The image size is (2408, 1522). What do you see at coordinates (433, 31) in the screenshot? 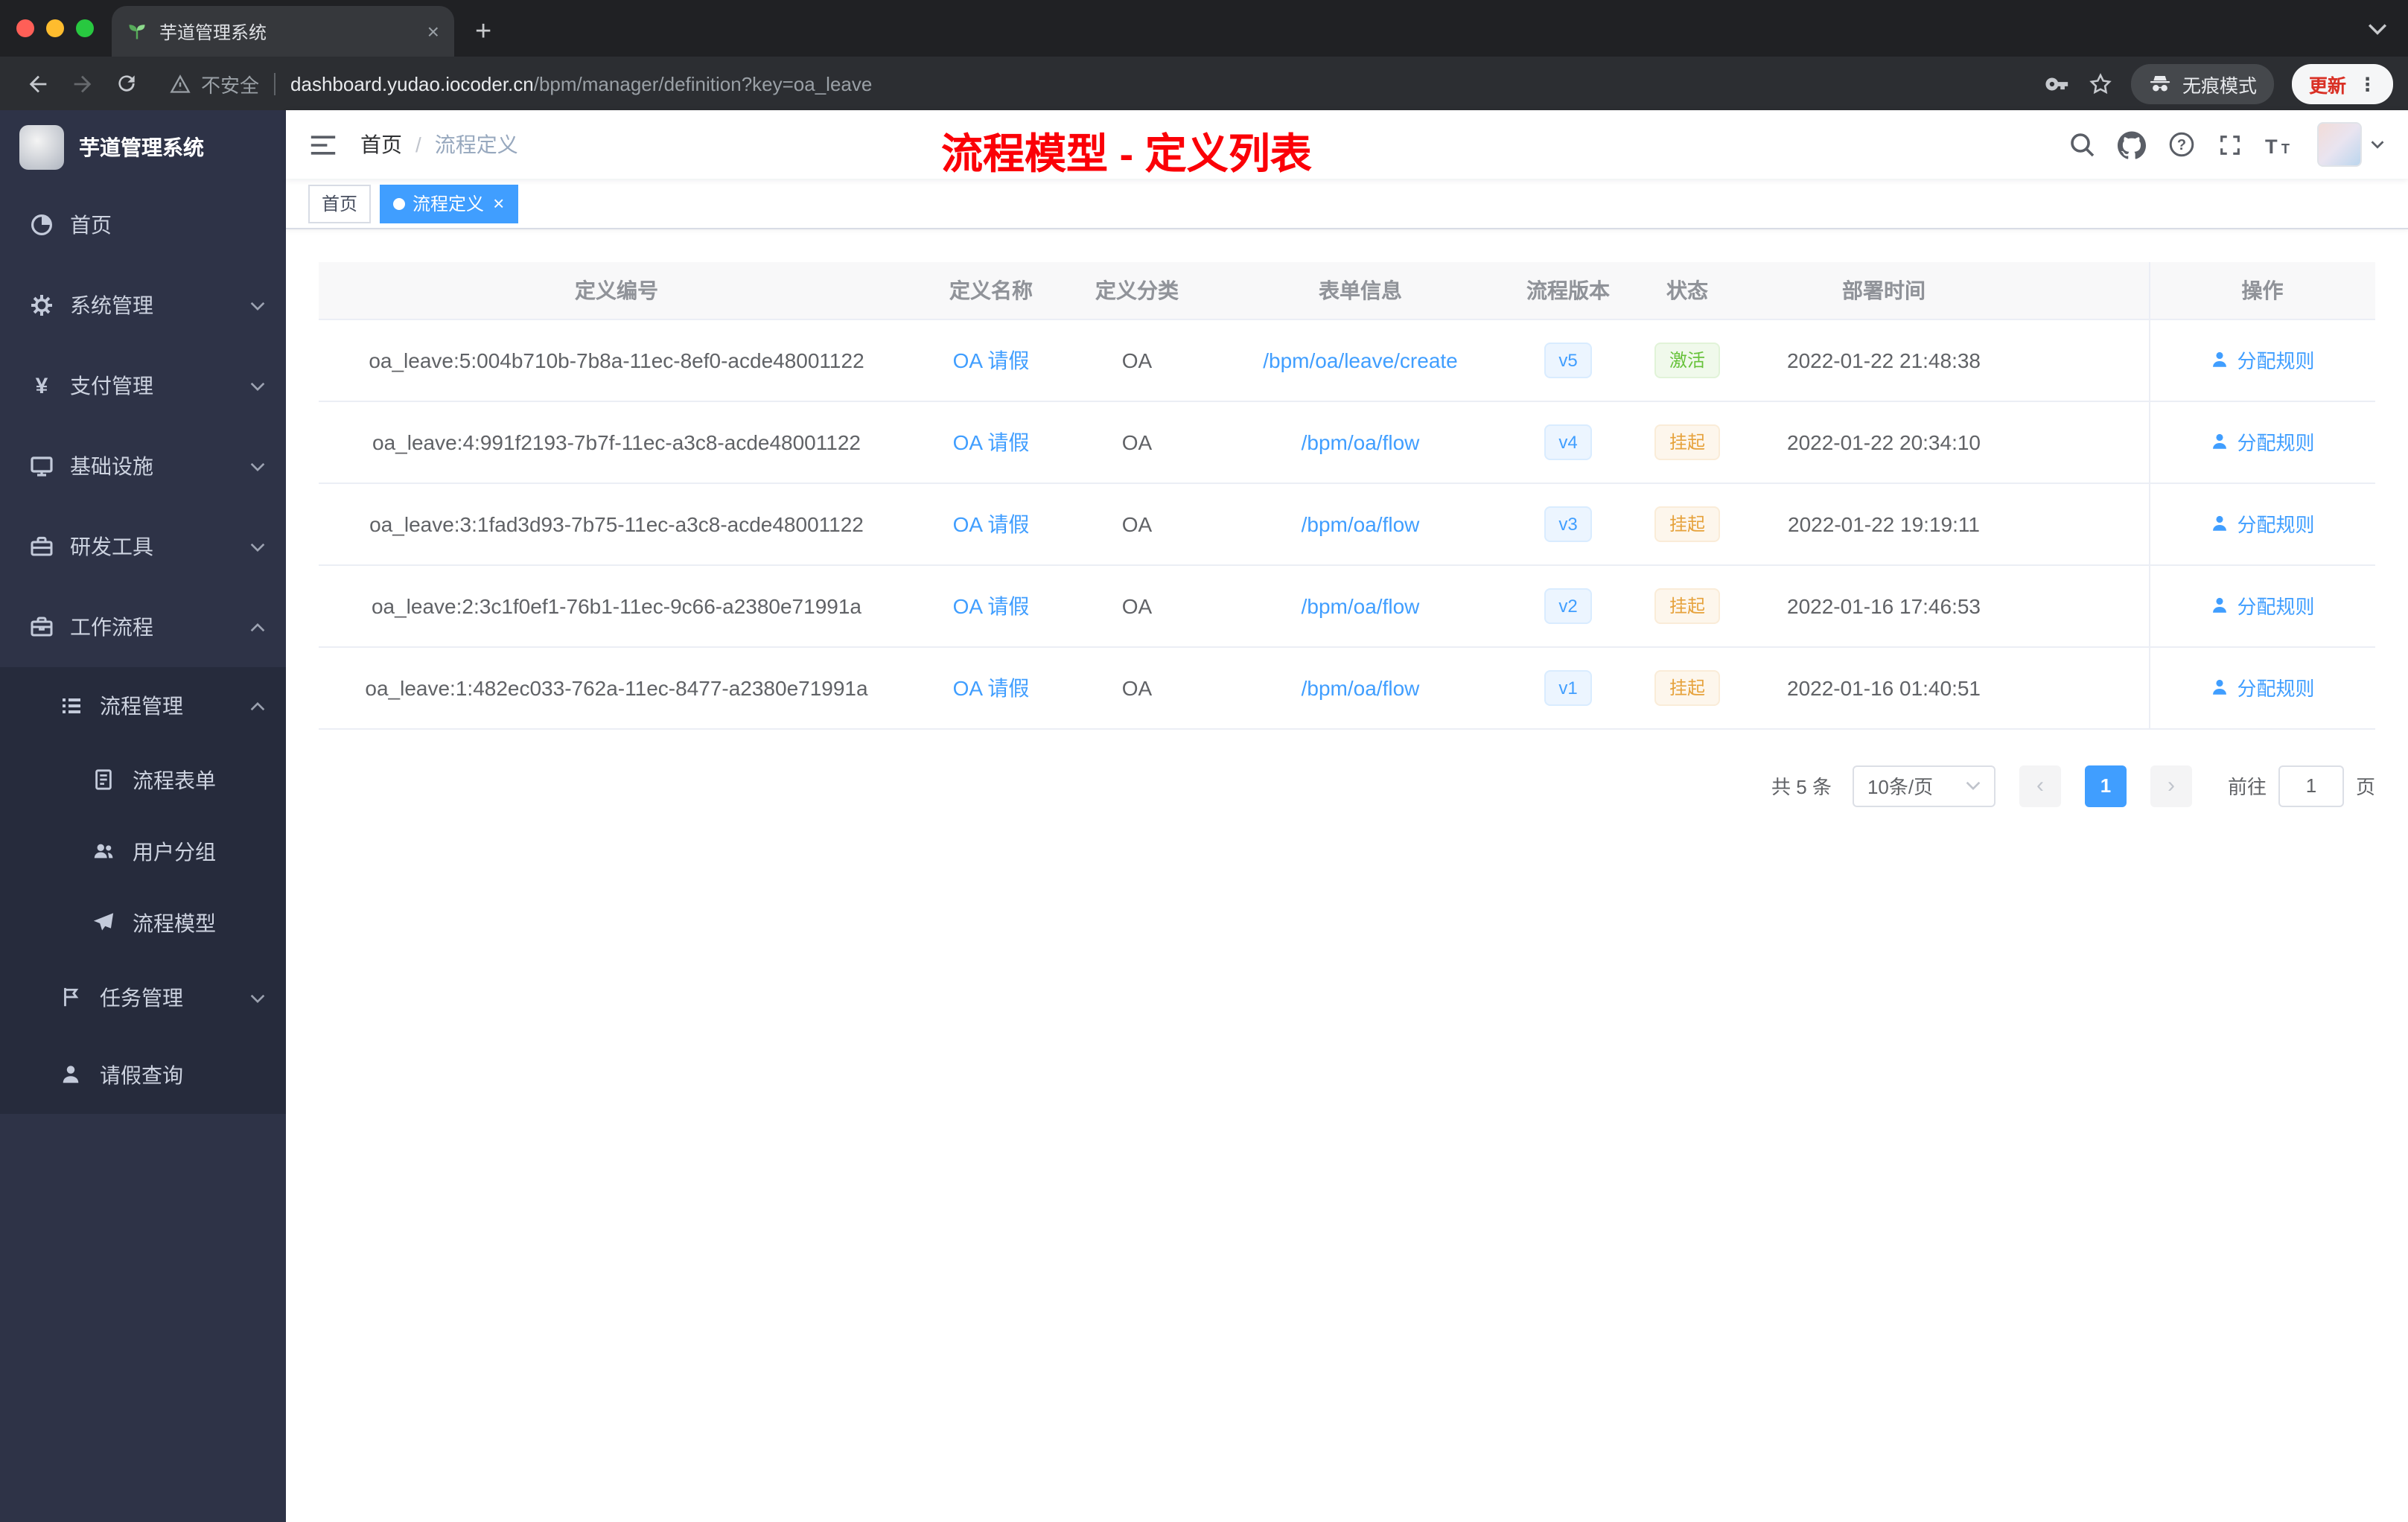
I see `tab-close-icon: ×` at bounding box center [433, 31].